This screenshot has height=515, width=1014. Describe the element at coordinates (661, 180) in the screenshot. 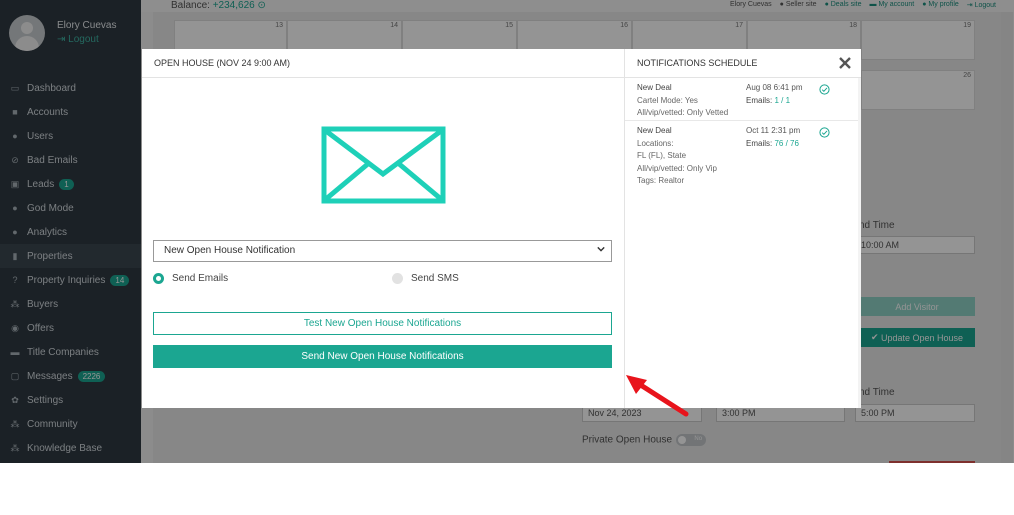

I see `entry-line: Tags: Realtor` at that location.